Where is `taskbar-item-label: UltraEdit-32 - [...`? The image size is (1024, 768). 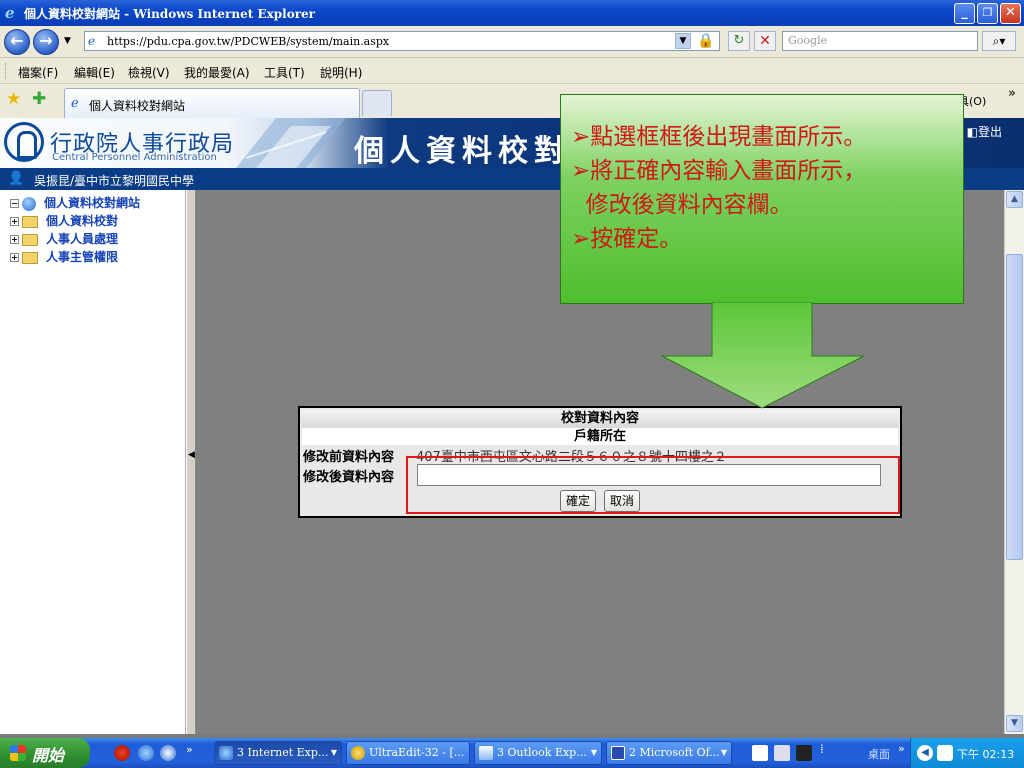
taskbar-item-label: UltraEdit-32 - [... is located at coordinates (417, 752).